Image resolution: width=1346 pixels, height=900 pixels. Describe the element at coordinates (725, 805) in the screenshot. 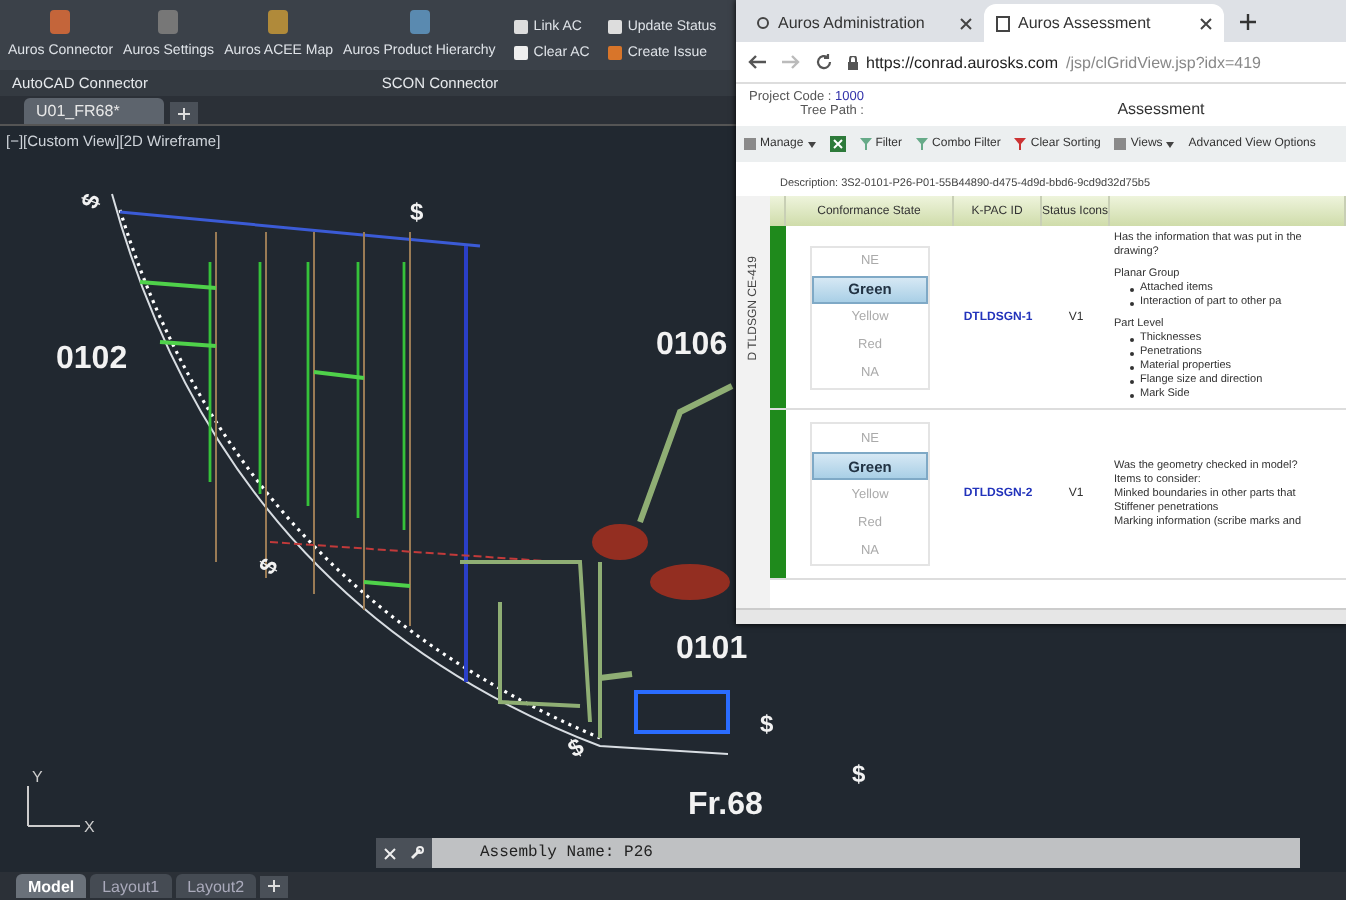

I see `drawing-label: Fr.68` at that location.